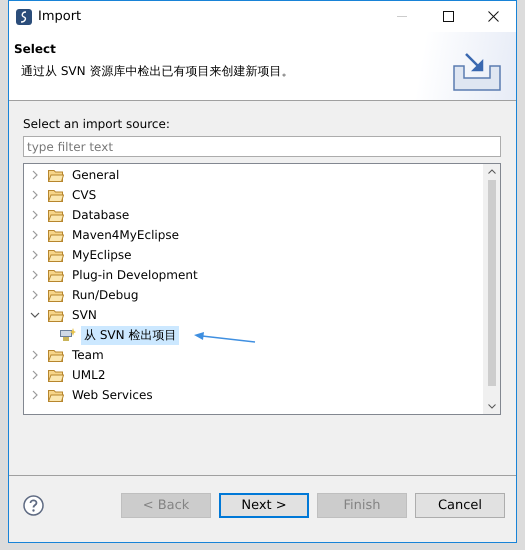  I want to click on app-icon, so click(24, 16).